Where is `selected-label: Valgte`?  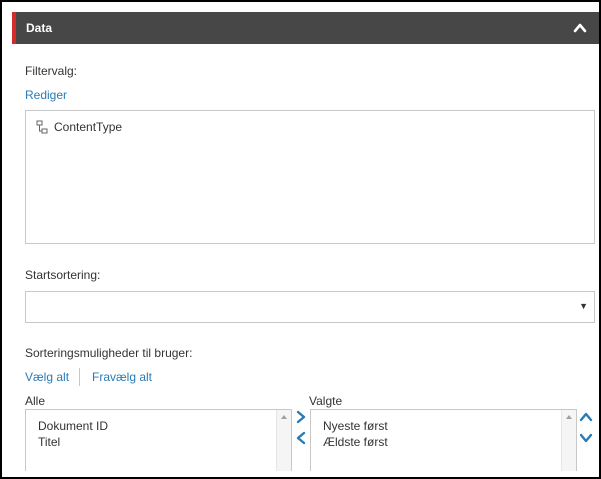 selected-label: Valgte is located at coordinates (326, 401).